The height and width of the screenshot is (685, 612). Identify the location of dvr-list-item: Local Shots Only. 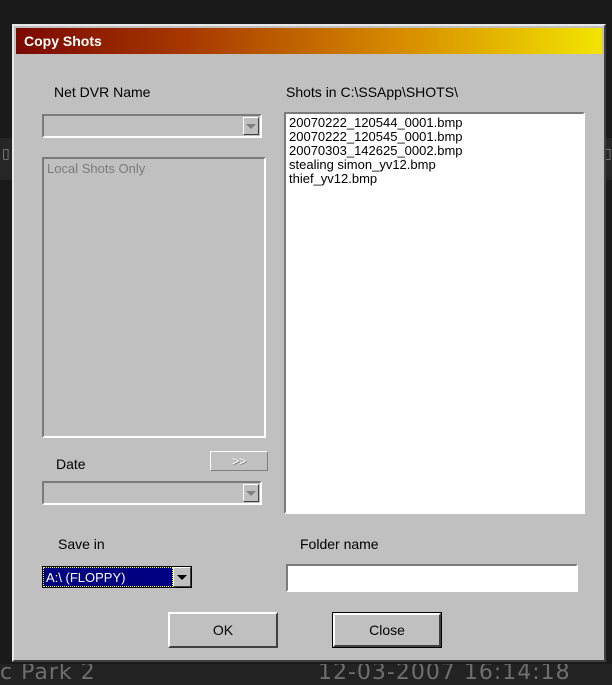
(154, 169).